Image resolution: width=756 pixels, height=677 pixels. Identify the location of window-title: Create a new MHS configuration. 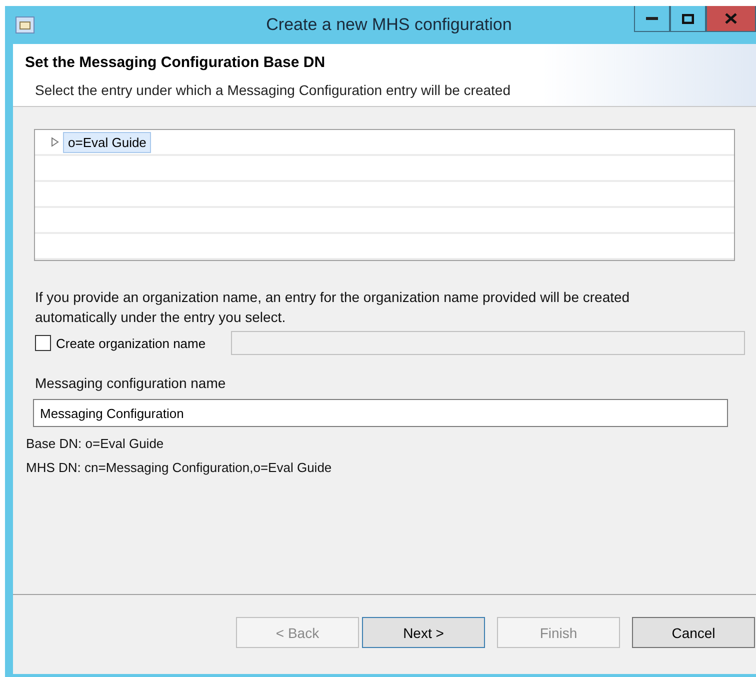
(389, 25).